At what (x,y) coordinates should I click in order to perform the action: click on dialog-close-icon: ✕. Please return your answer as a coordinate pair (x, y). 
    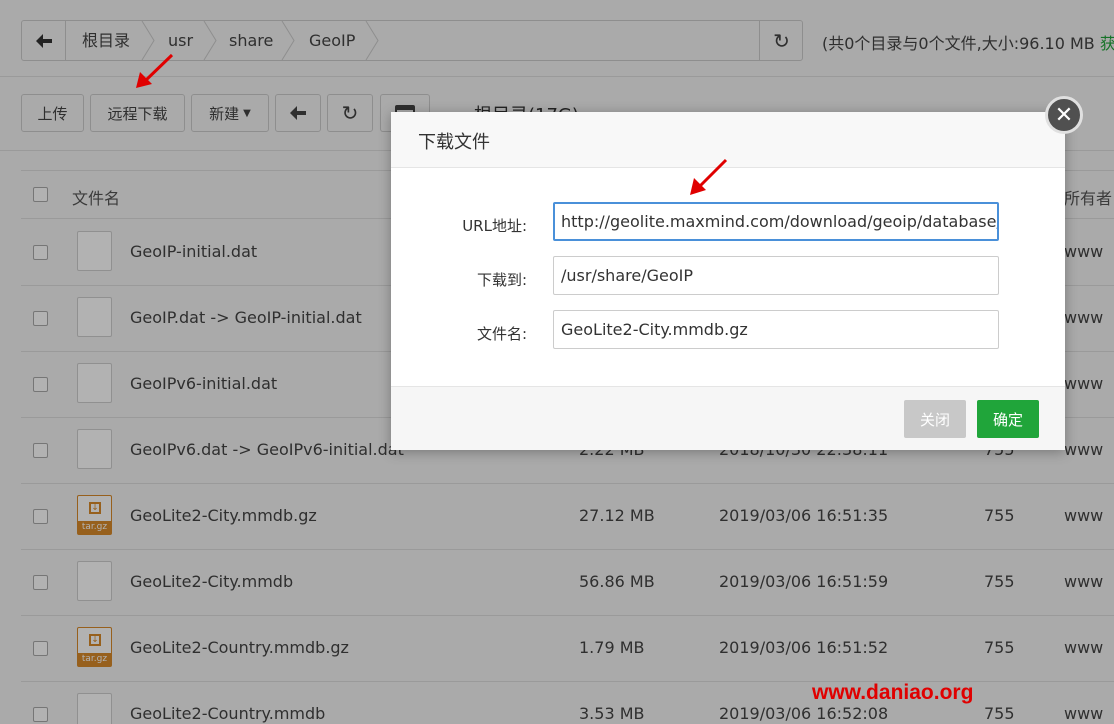
    Looking at the image, I should click on (1064, 115).